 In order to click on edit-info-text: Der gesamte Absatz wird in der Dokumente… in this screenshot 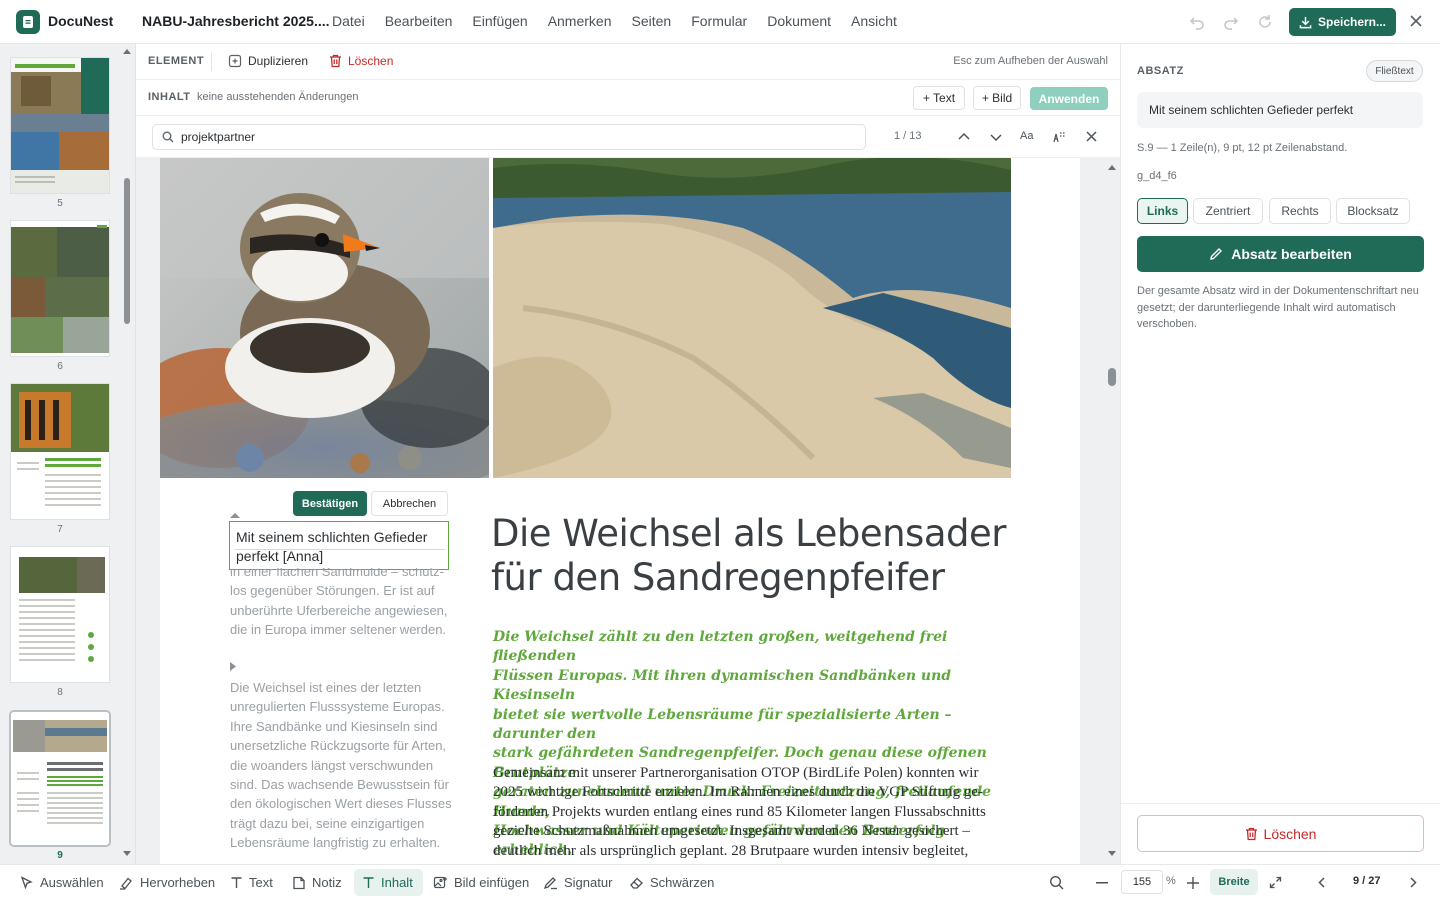, I will do `click(1278, 307)`.